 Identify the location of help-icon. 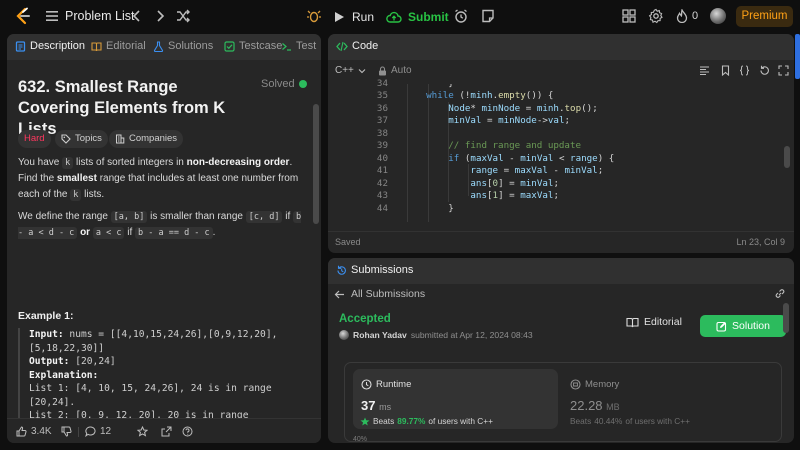
(187, 431).